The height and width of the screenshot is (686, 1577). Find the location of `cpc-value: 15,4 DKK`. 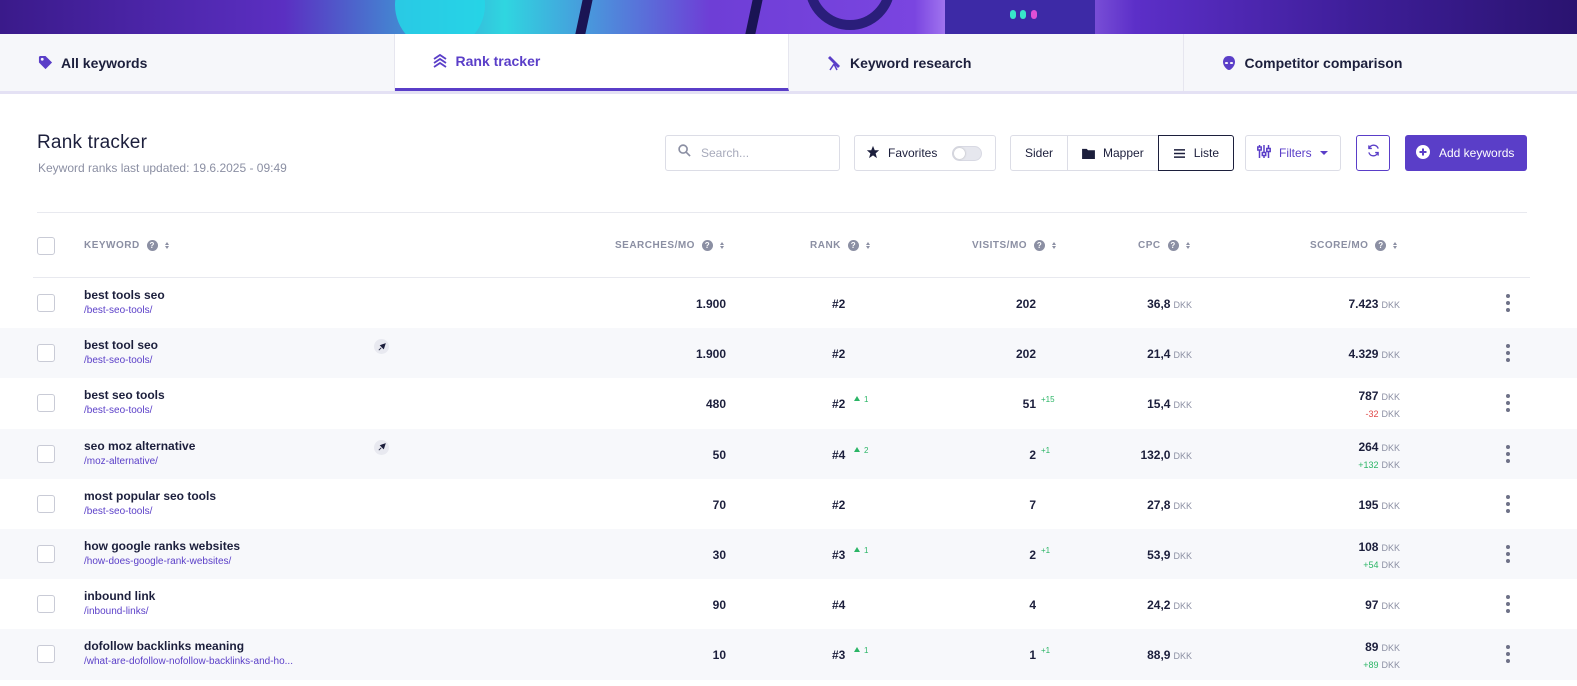

cpc-value: 15,4 DKK is located at coordinates (1169, 404).